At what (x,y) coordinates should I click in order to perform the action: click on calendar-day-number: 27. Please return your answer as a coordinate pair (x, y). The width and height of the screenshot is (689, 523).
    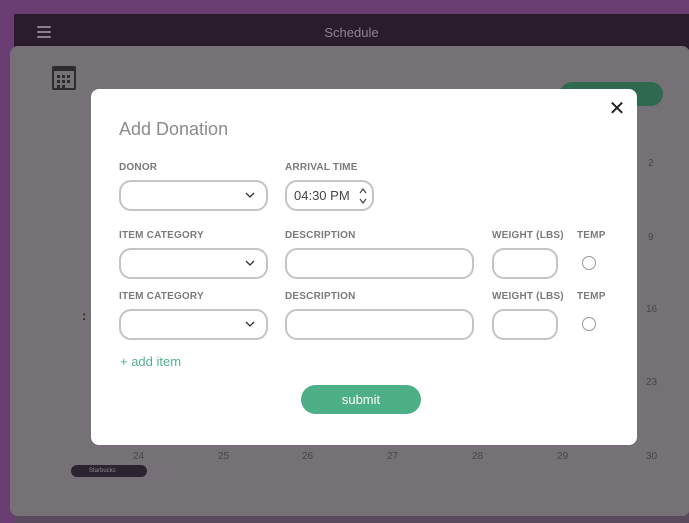
    Looking at the image, I should click on (392, 456).